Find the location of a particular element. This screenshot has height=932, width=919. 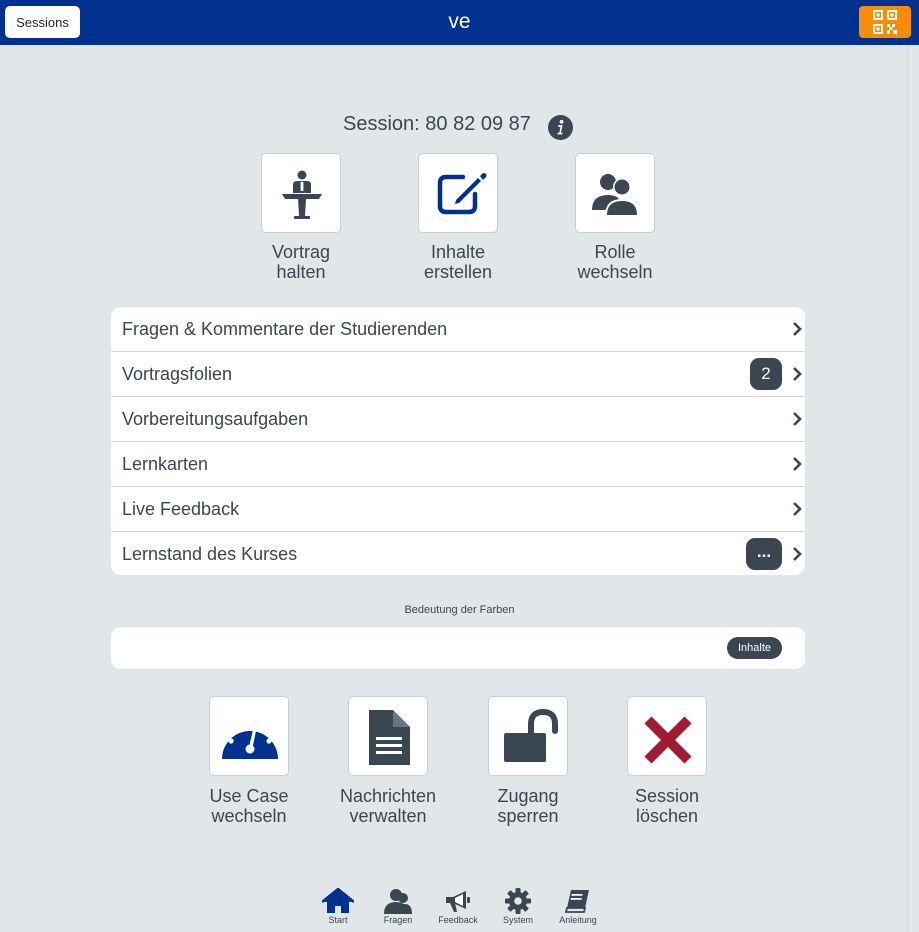

zugang-sperren-label: Zugang sperren is located at coordinates (528, 806).